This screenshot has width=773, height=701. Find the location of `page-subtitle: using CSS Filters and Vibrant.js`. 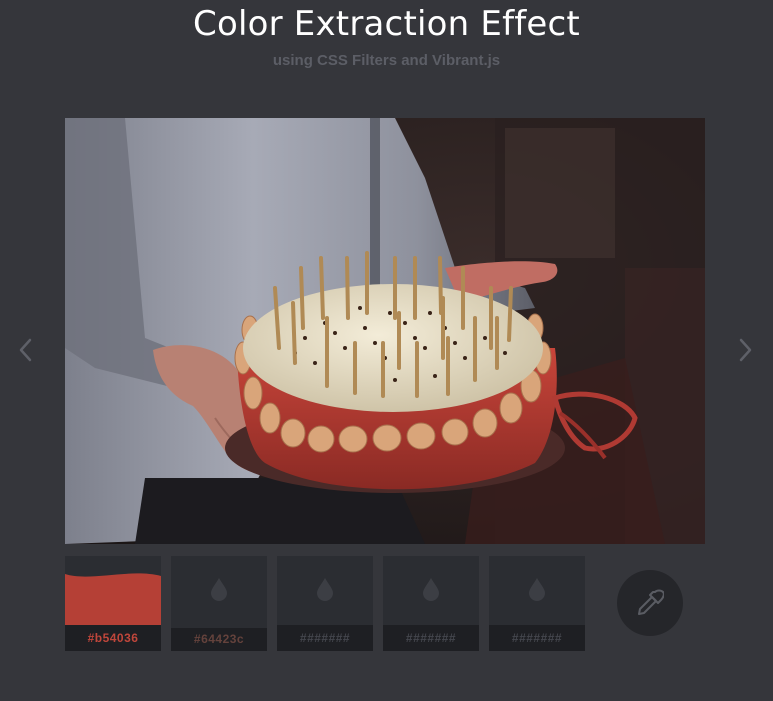

page-subtitle: using CSS Filters and Vibrant.js is located at coordinates (386, 60).